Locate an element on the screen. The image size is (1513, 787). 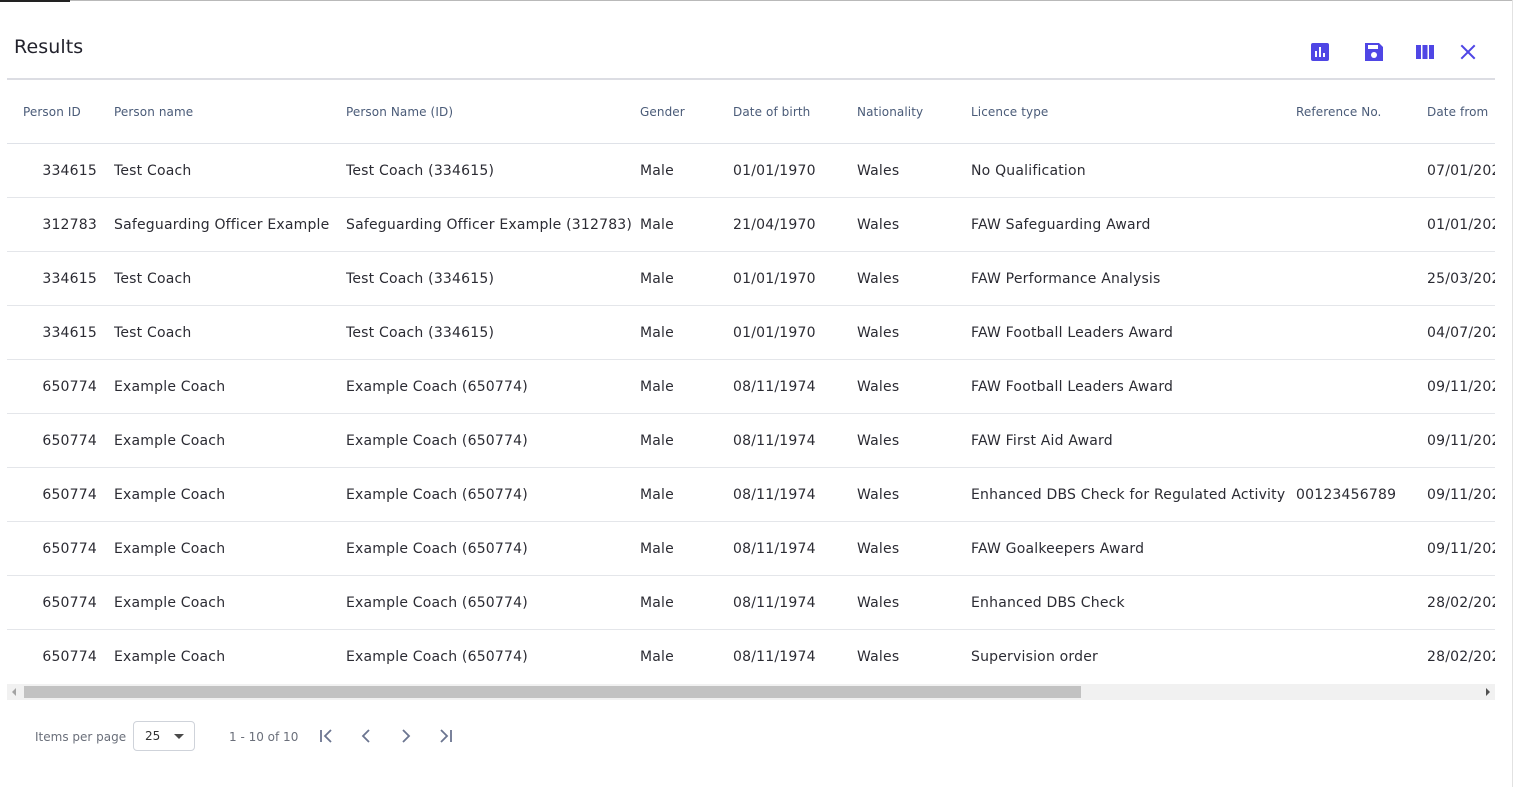
cell-licence-type: No Qualification is located at coordinates (1133, 170).